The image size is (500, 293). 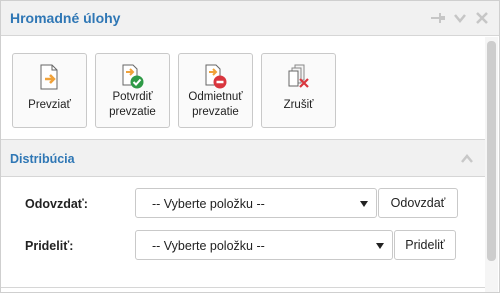 I want to click on take-over-icon, so click(x=50, y=78).